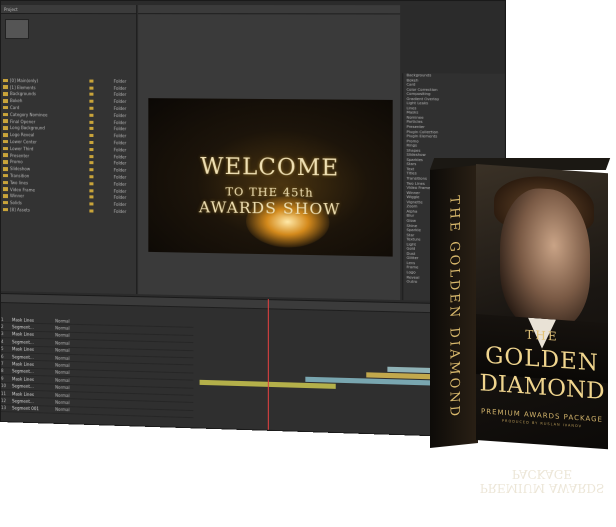 This screenshot has width=616, height=527. Describe the element at coordinates (22, 135) in the screenshot. I see `project-item-name: Logo Reveal` at that location.